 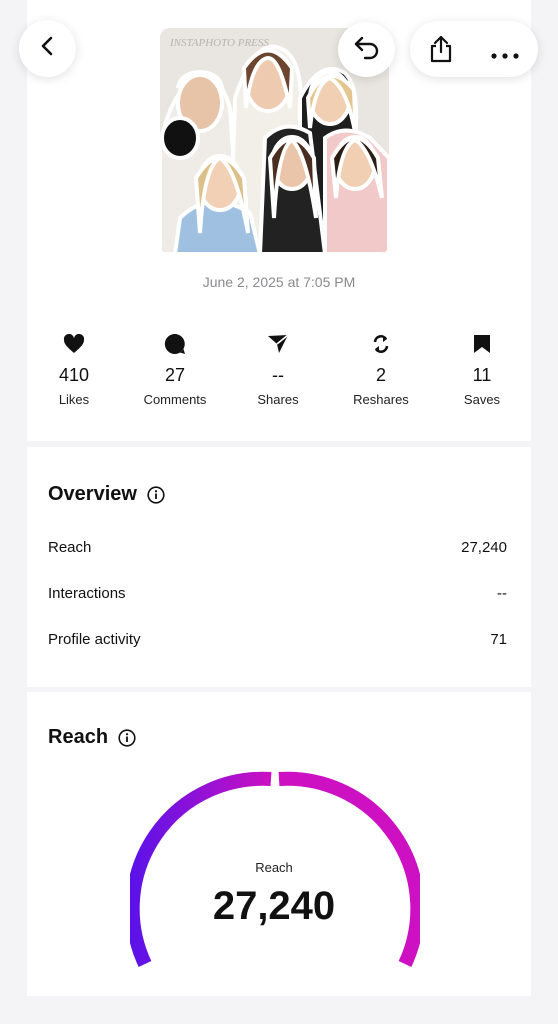 What do you see at coordinates (277, 547) in the screenshot?
I see `overview-row-reach: Reach 27,240` at bounding box center [277, 547].